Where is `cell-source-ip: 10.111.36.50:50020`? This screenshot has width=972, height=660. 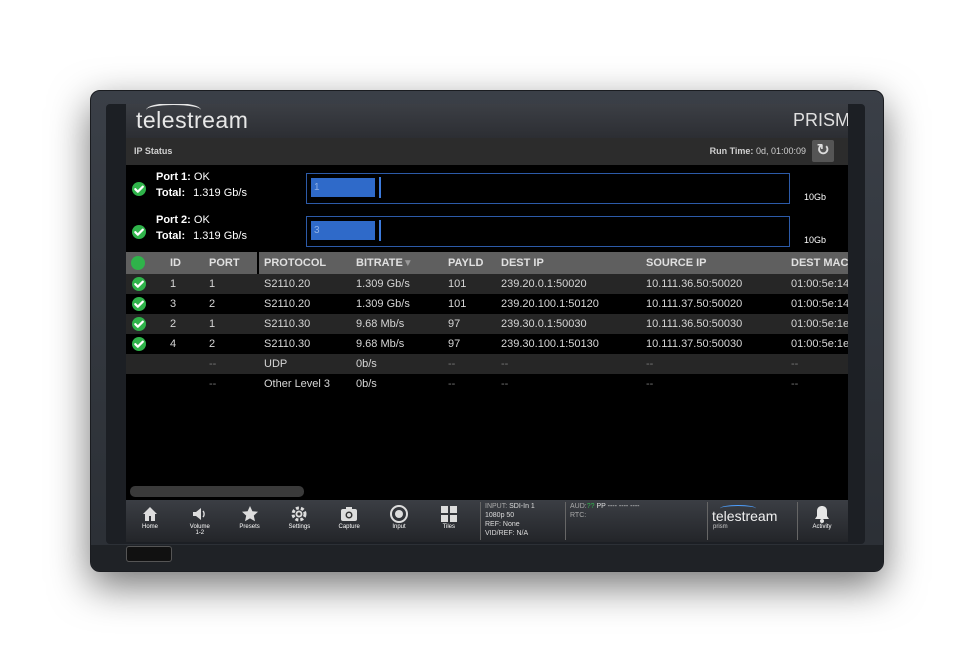
cell-source-ip: 10.111.36.50:50020 is located at coordinates (694, 284).